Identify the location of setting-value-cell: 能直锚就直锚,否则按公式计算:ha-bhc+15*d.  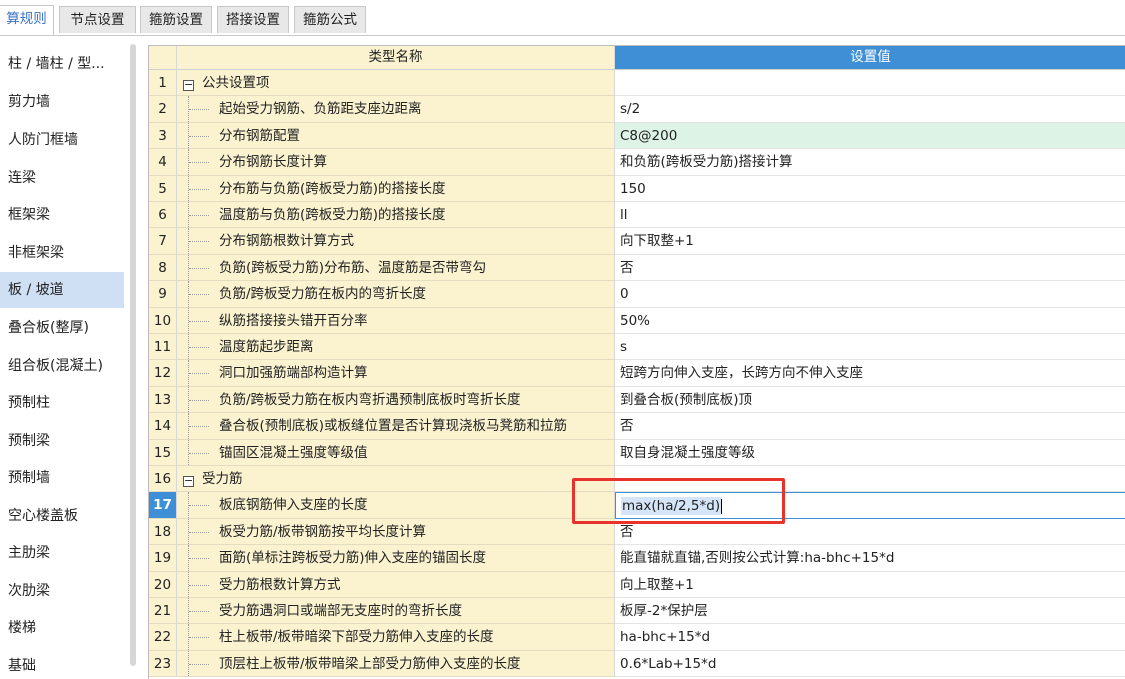
(870, 558).